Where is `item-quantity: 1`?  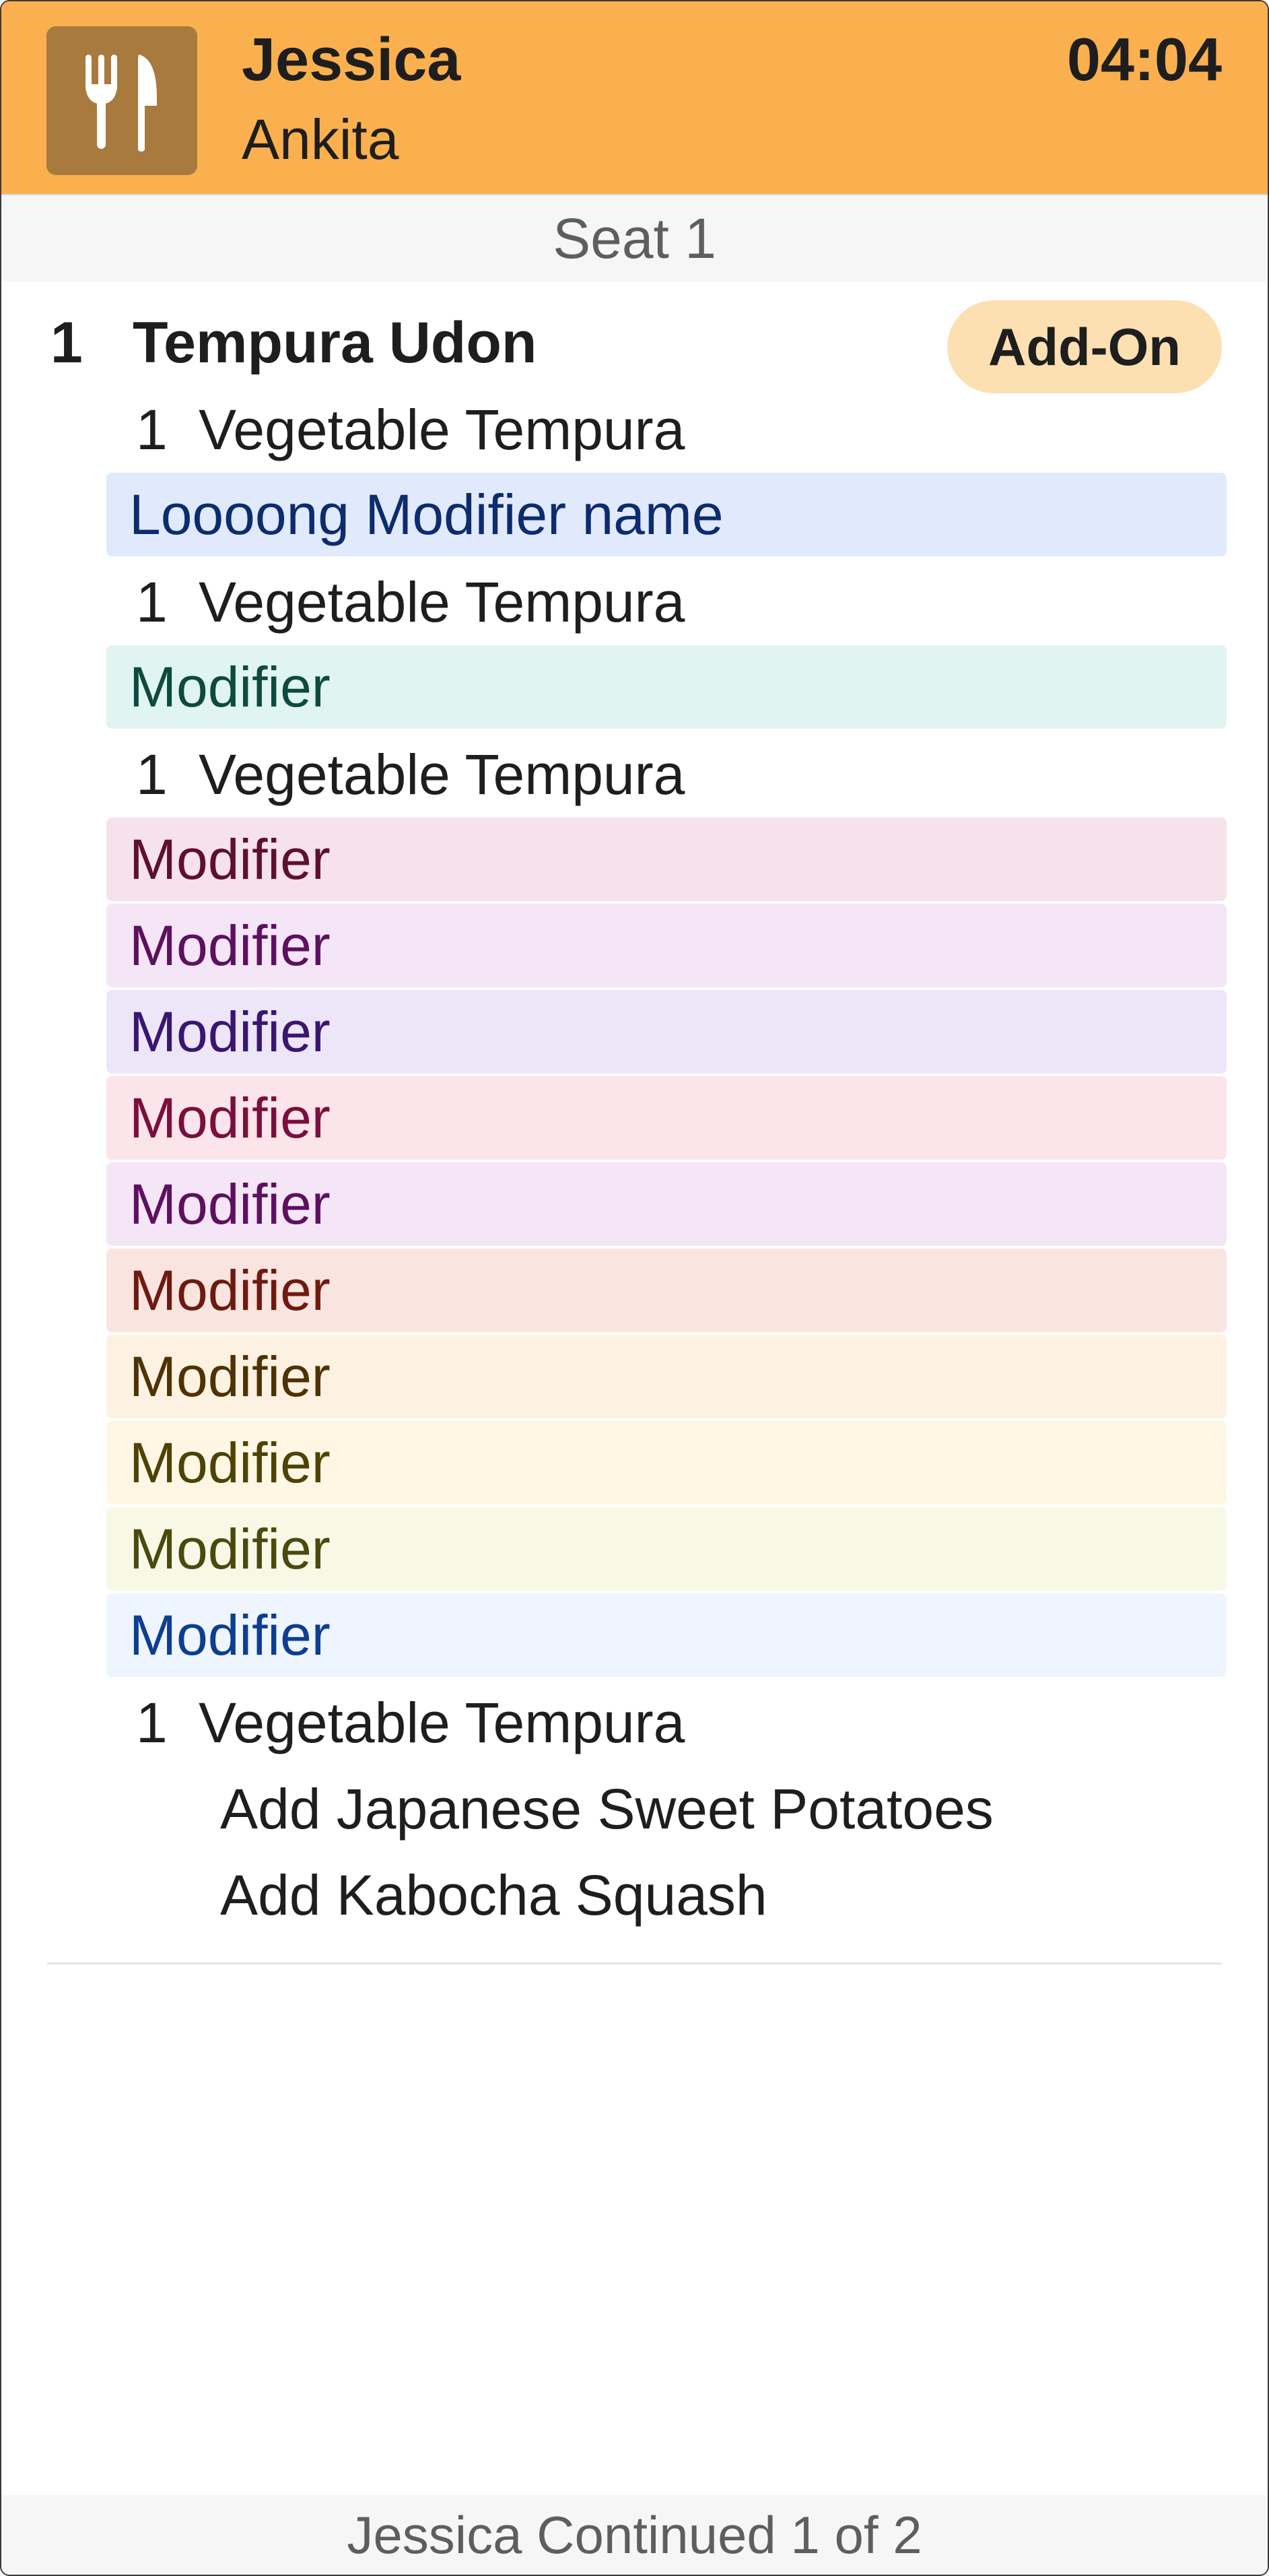 item-quantity: 1 is located at coordinates (66, 342).